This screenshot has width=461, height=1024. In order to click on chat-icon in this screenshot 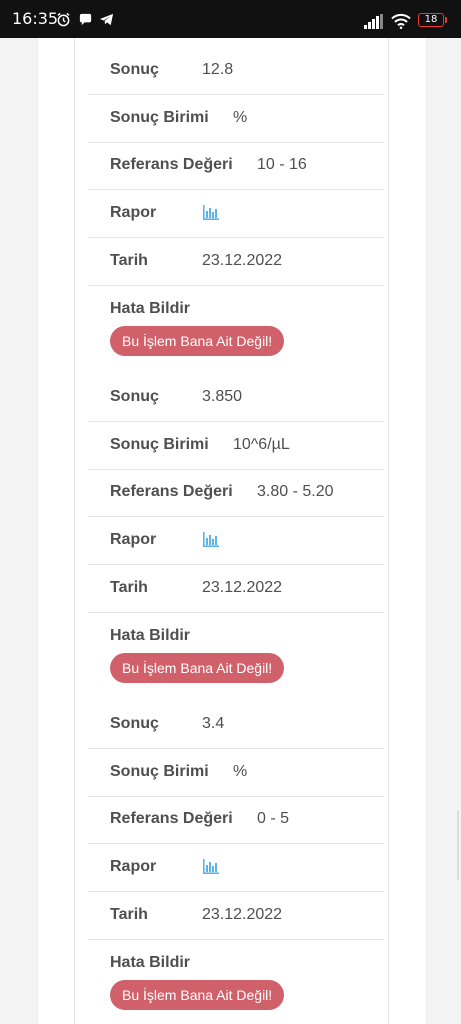, I will do `click(85, 19)`.